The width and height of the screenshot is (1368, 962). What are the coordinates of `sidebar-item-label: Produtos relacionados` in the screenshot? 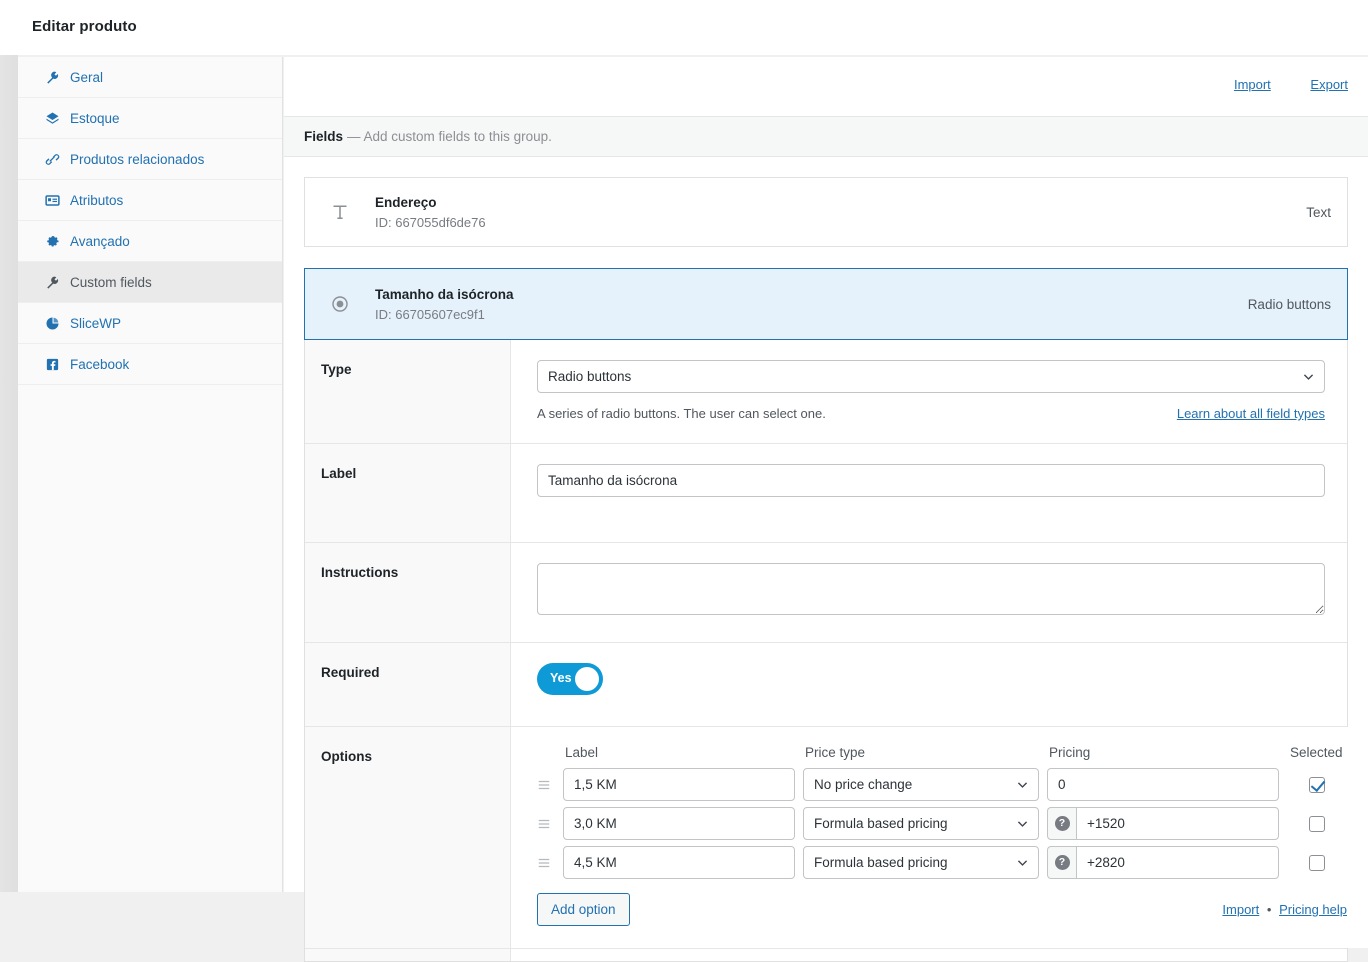 It's located at (137, 159).